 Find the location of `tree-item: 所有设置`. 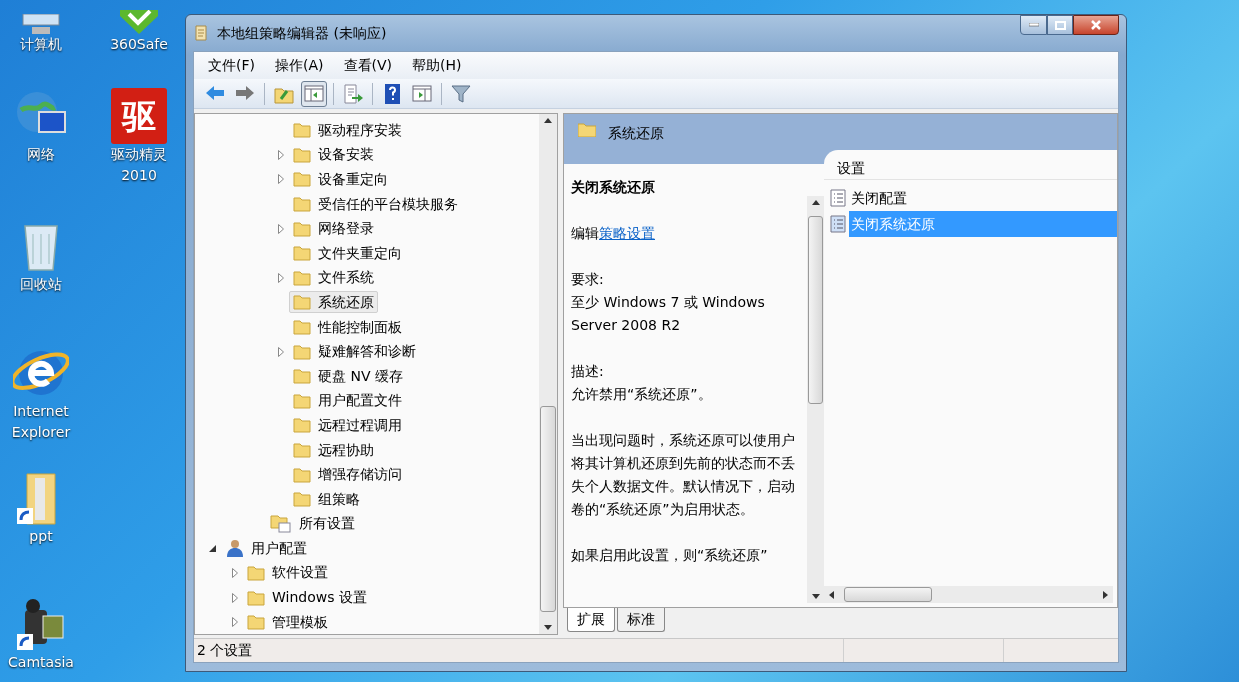

tree-item: 所有设置 is located at coordinates (312, 523).